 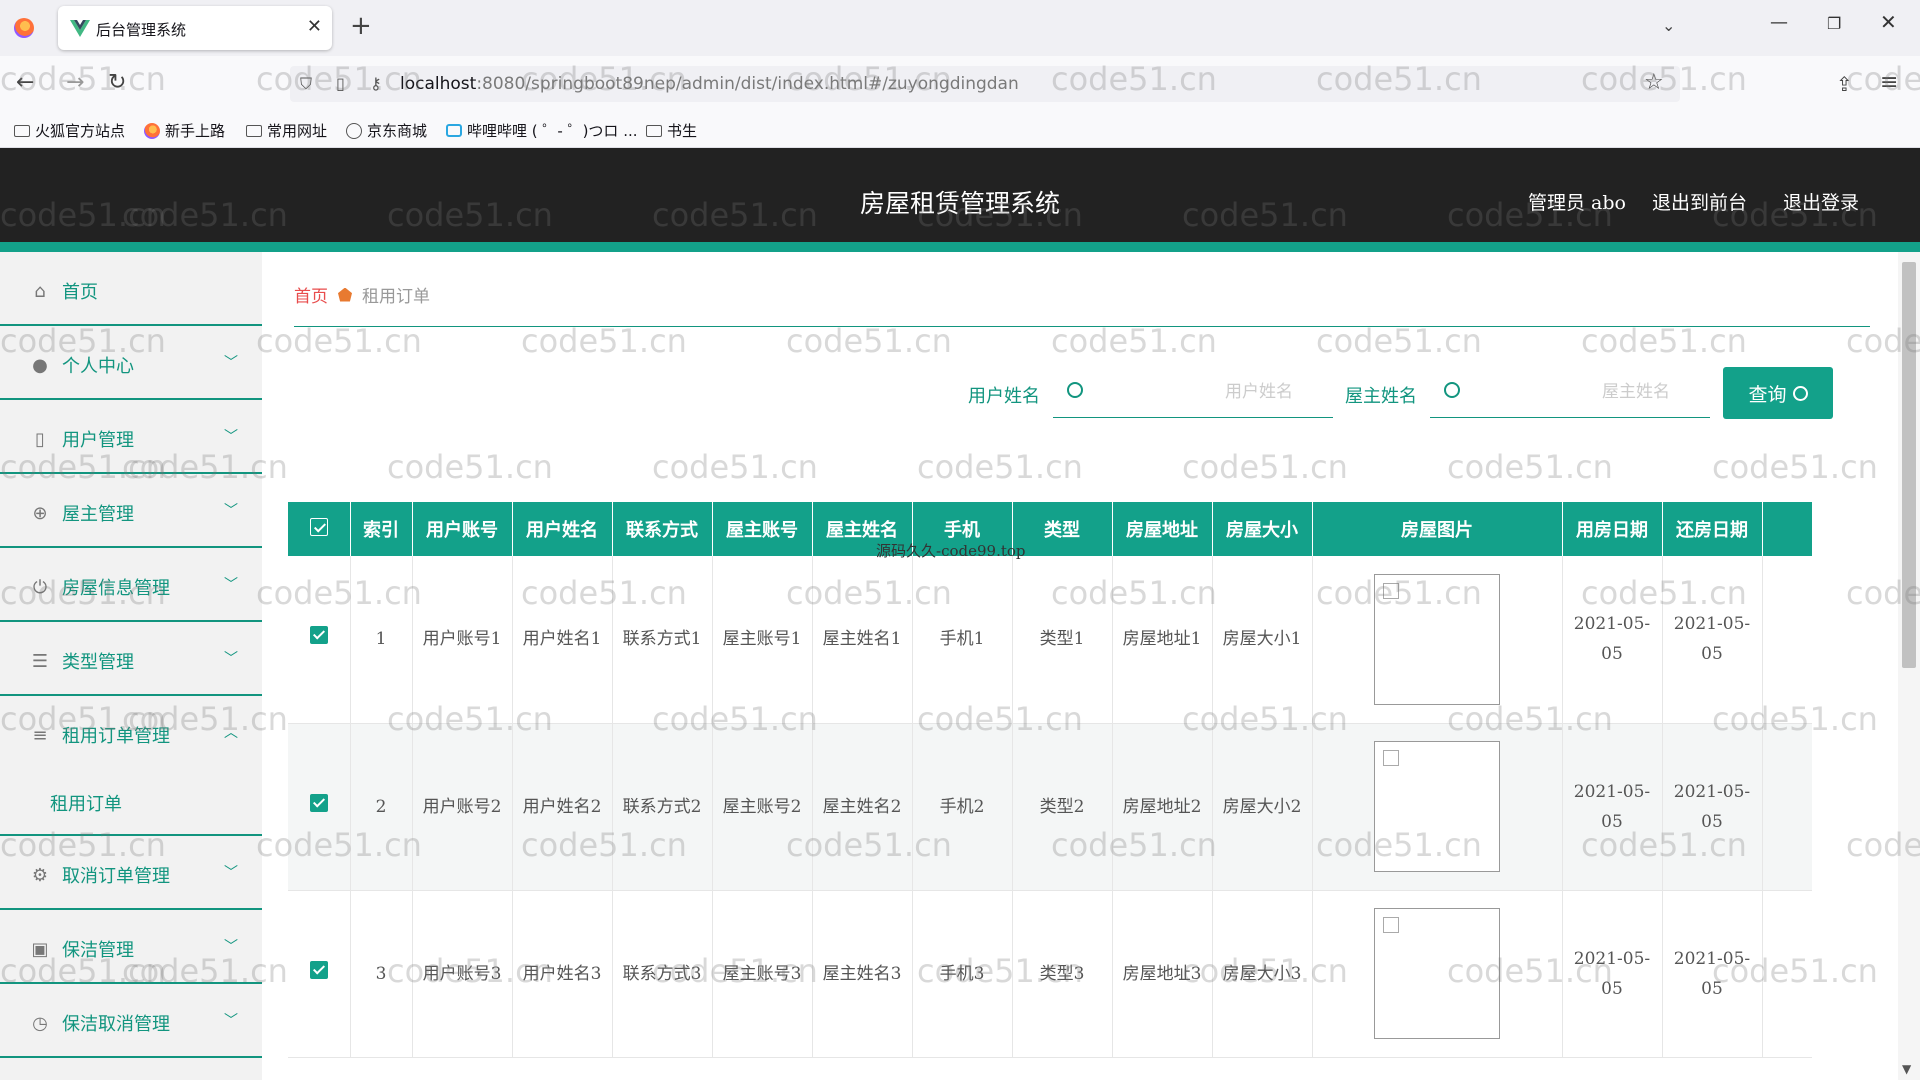 I want to click on vue-logo-icon, so click(x=80, y=28).